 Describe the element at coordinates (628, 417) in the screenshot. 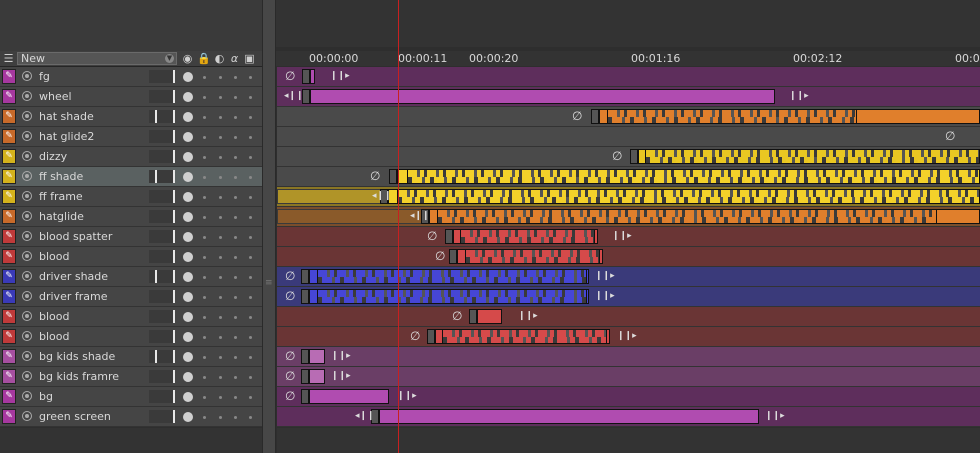

I see `layer-track: ◂❙❙ ❙❙▸` at that location.